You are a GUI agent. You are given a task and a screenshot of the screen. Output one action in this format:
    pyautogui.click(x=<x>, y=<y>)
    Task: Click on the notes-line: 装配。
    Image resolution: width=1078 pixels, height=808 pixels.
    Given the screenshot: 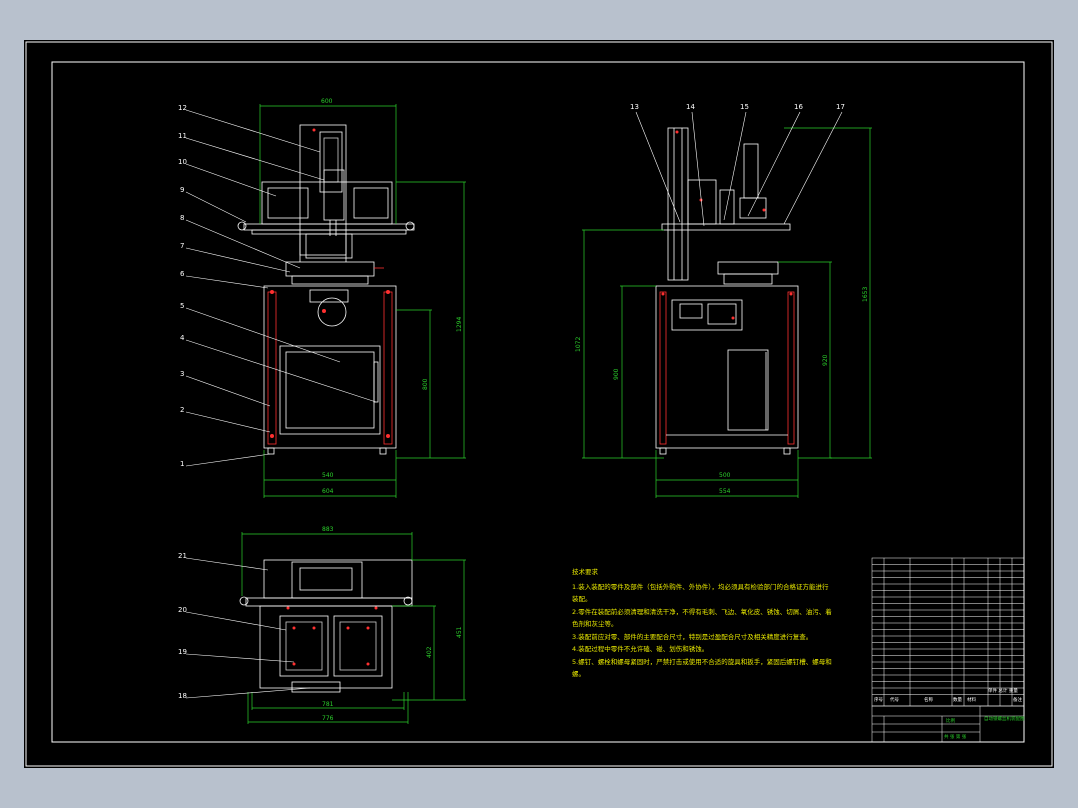 What is the action you would take?
    pyautogui.click(x=582, y=598)
    